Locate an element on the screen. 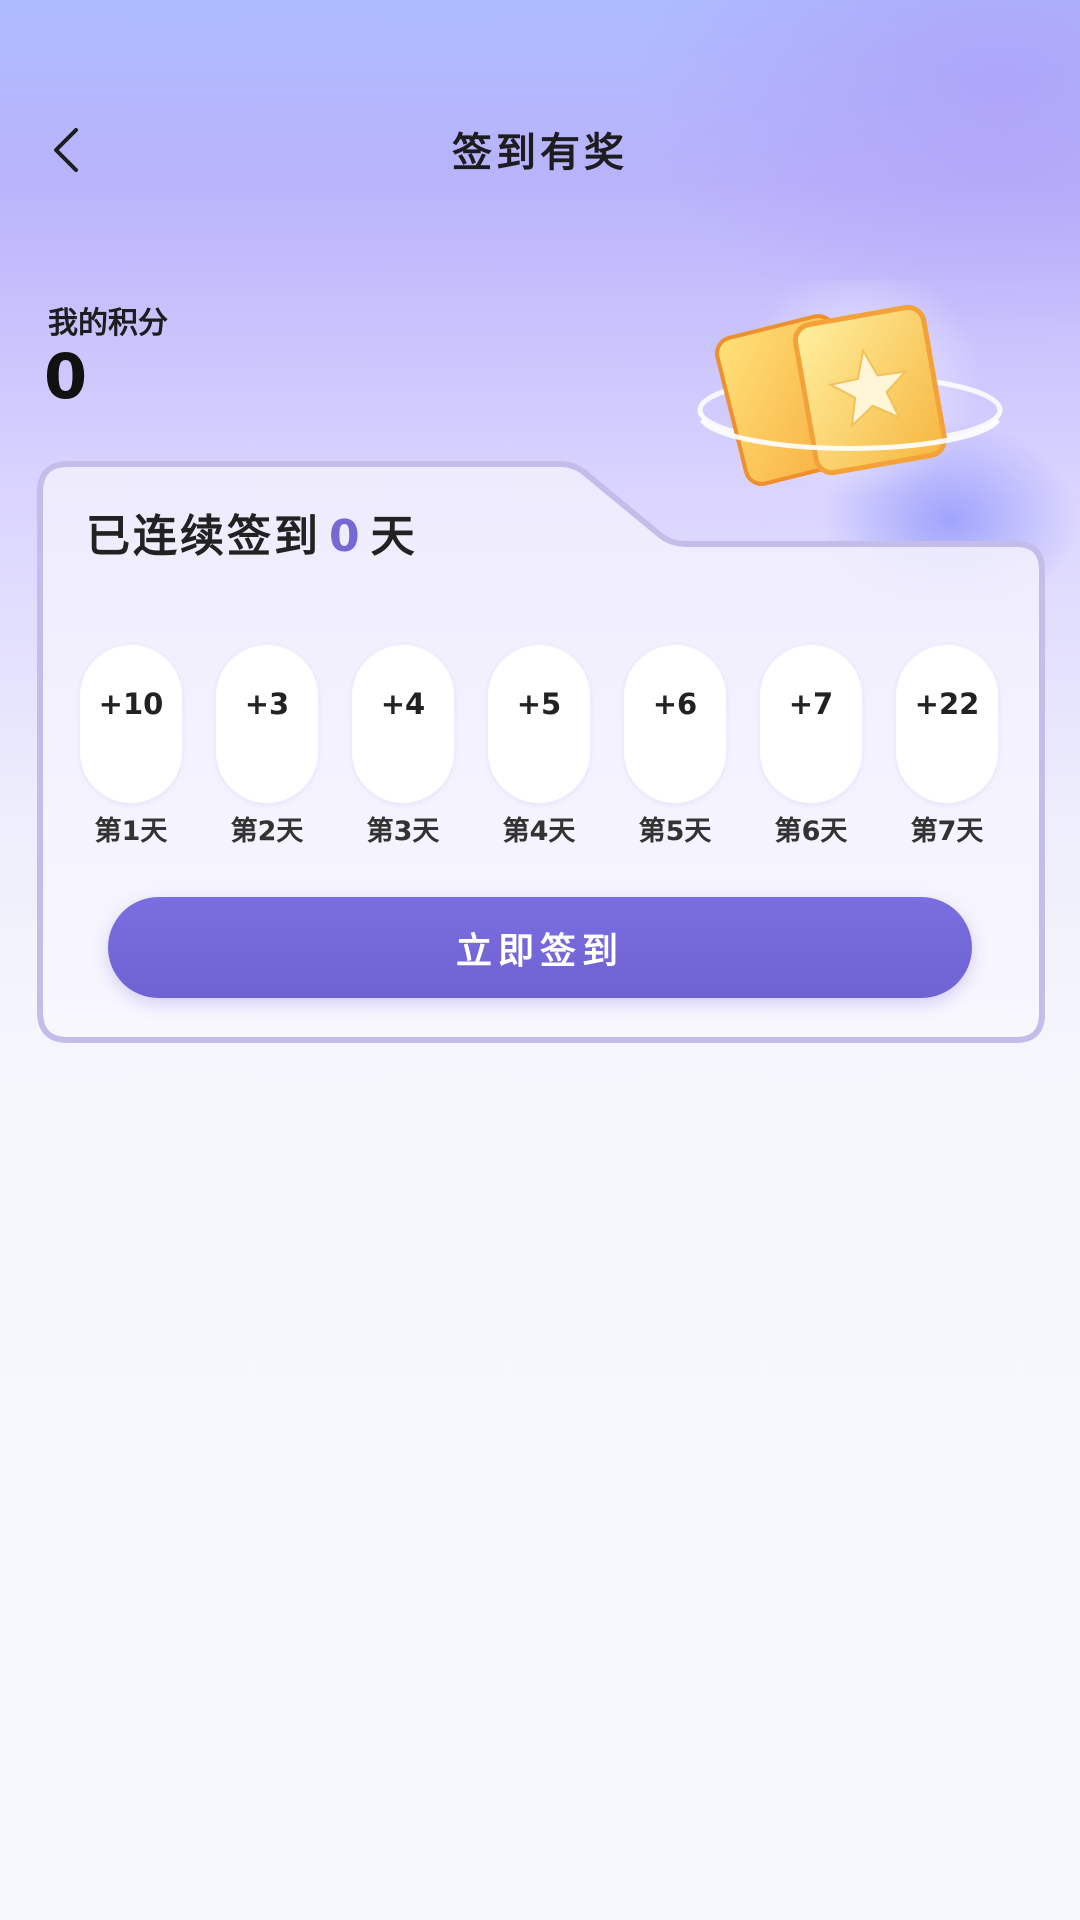 The image size is (1080, 1920). reward-pill: +5 is located at coordinates (539, 724).